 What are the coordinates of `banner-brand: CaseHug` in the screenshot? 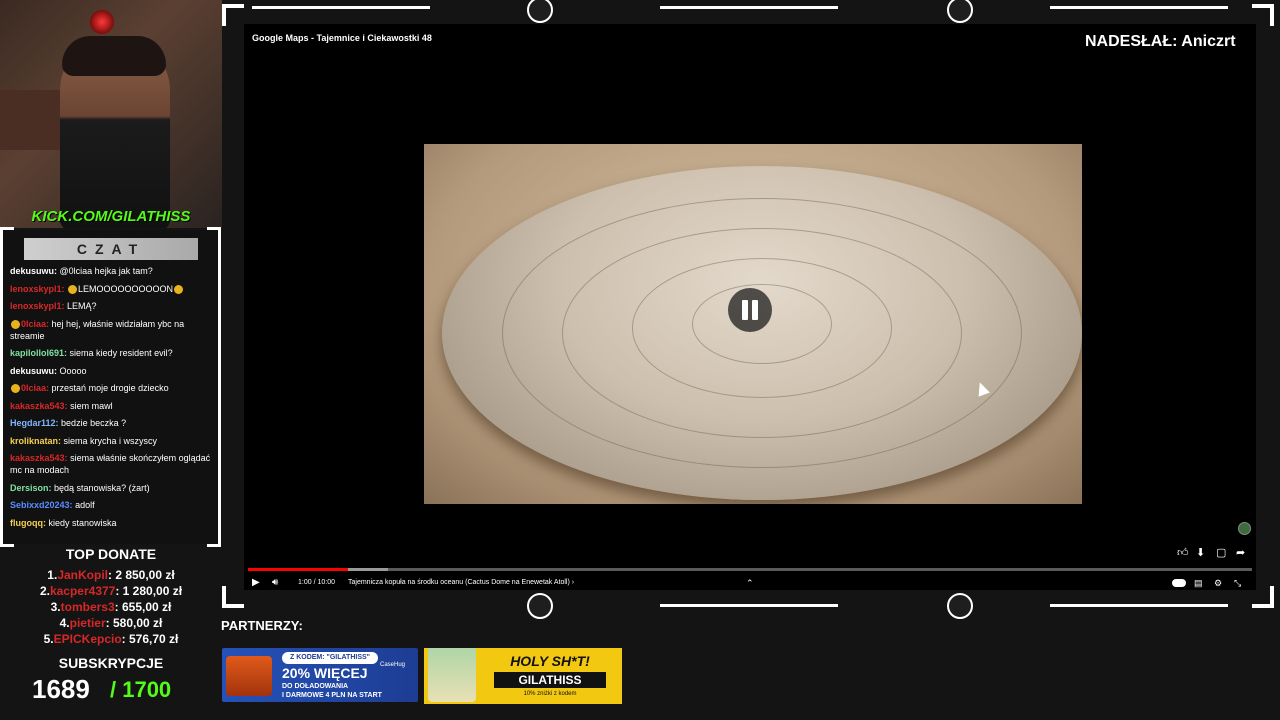 It's located at (393, 665).